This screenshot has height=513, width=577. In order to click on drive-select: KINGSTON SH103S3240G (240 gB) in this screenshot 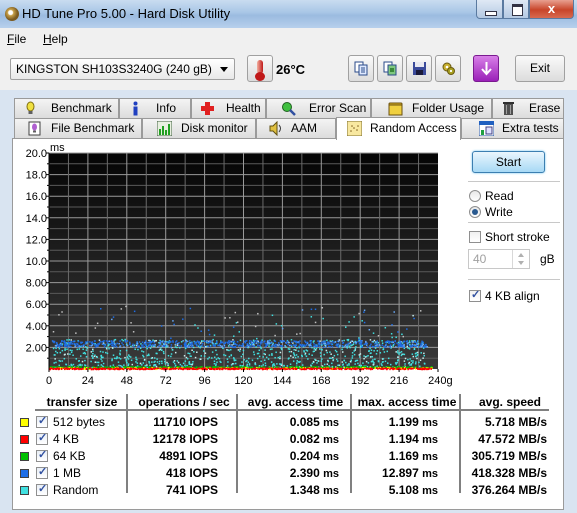, I will do `click(122, 69)`.